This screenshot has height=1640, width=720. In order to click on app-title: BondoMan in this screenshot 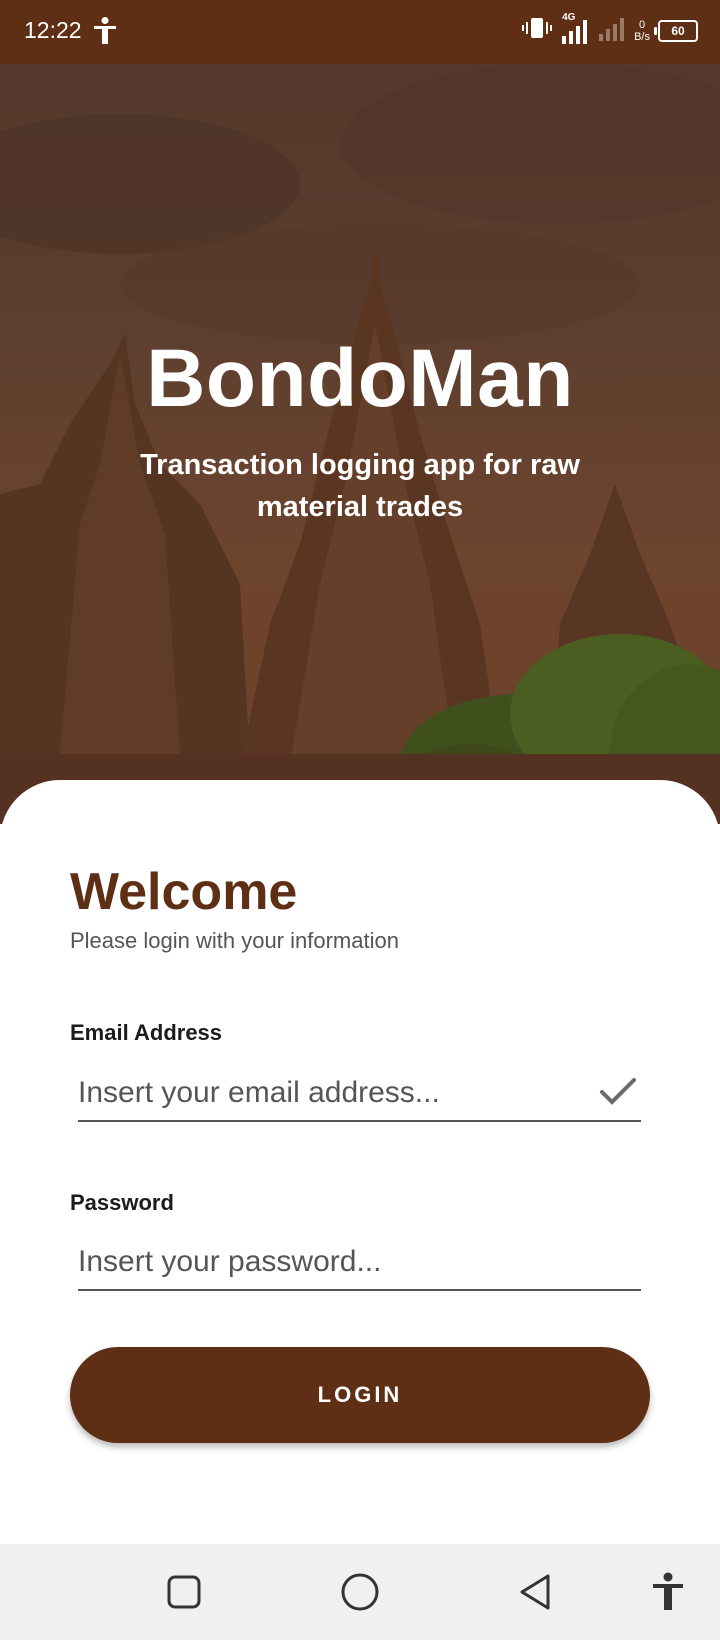, I will do `click(360, 378)`.